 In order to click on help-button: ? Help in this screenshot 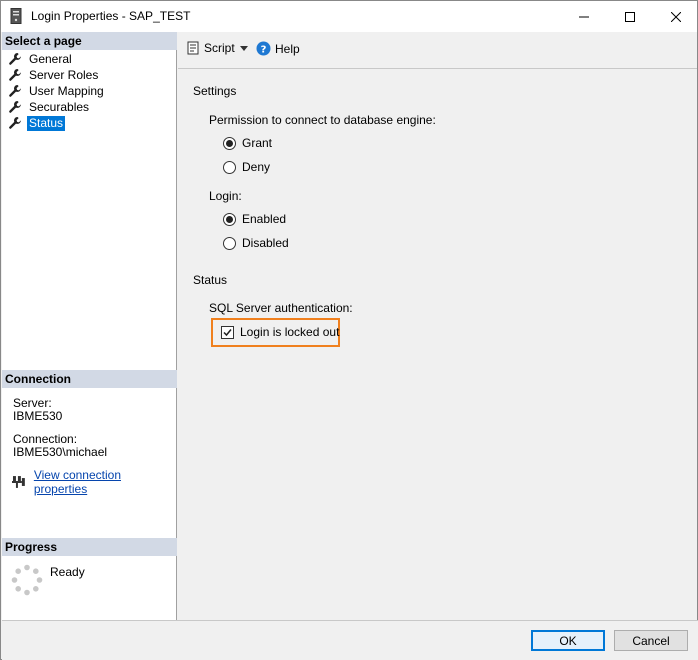, I will do `click(278, 48)`.